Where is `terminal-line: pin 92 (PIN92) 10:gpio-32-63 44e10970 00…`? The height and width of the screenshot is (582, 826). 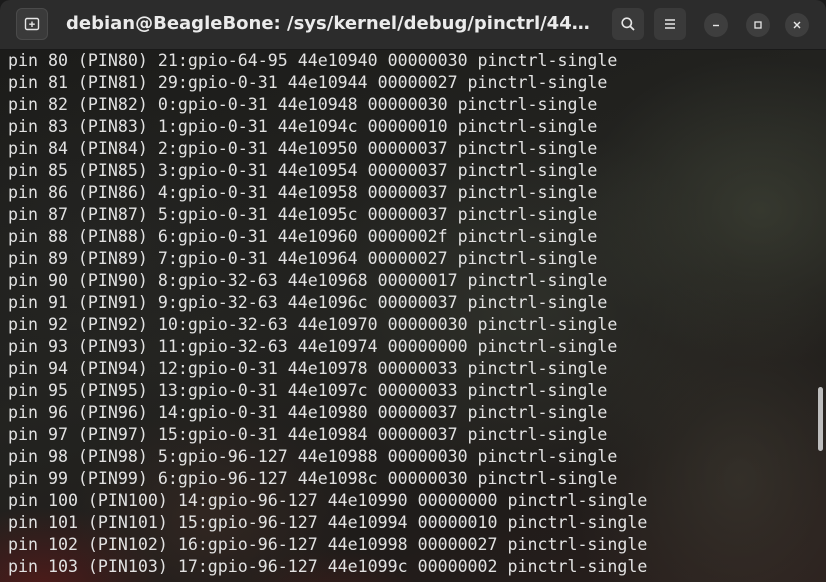 terminal-line: pin 92 (PIN92) 10:gpio-32-63 44e10970 00… is located at coordinates (313, 324).